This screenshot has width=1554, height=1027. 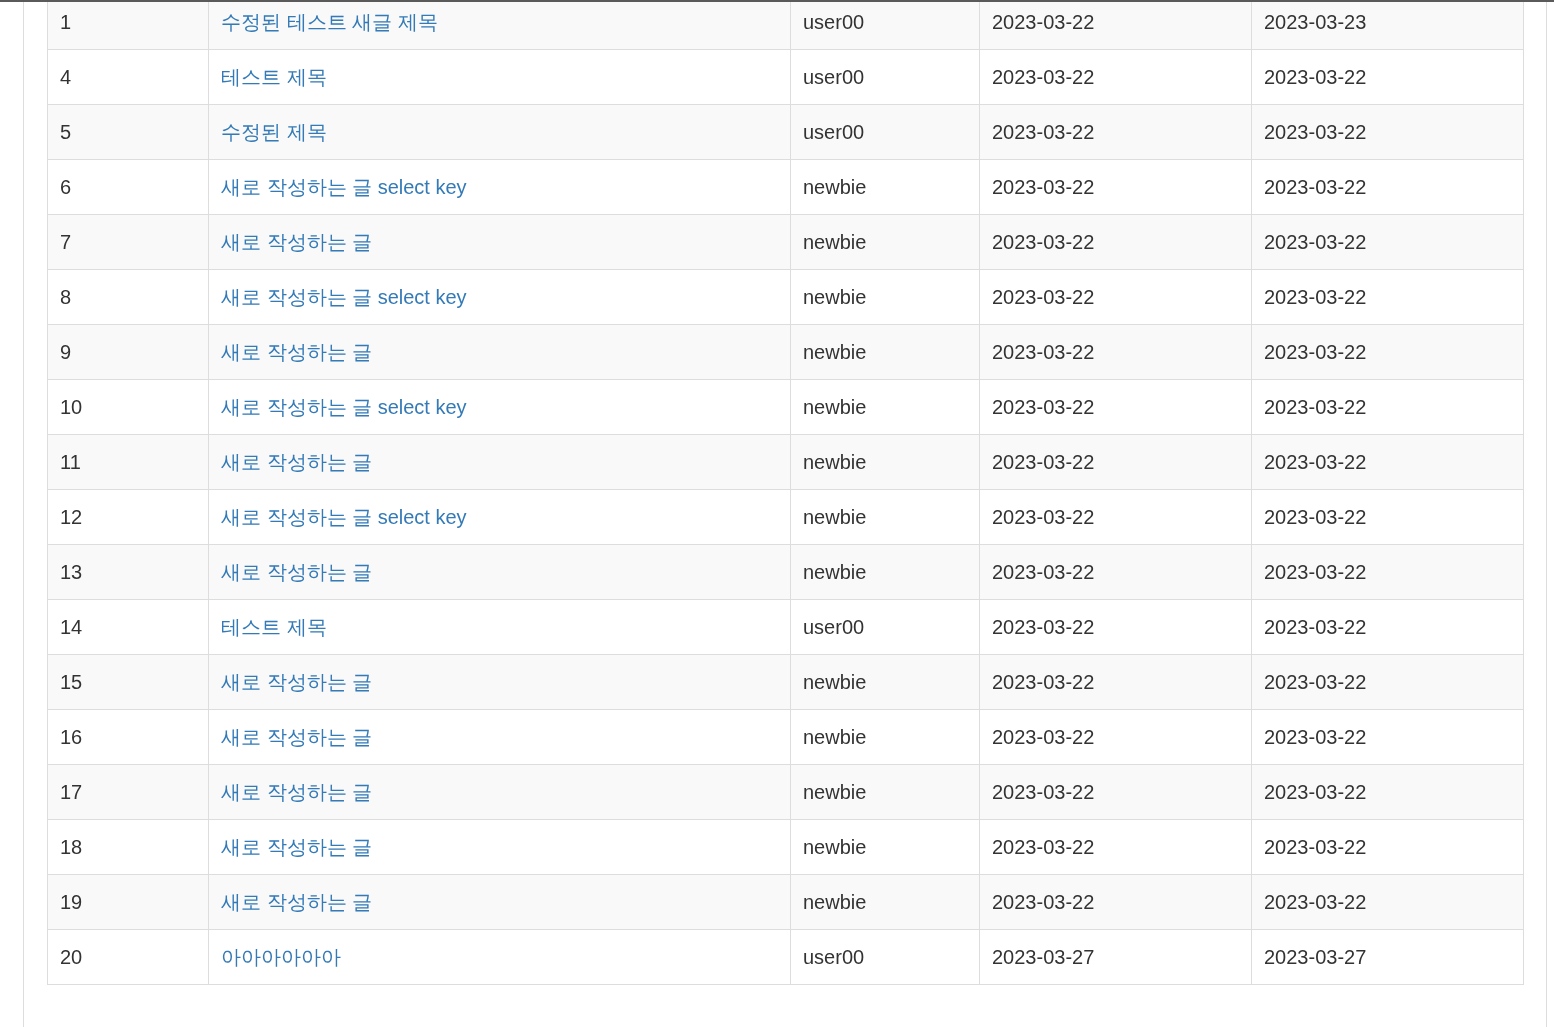 I want to click on table-cell: 17, so click(x=128, y=792).